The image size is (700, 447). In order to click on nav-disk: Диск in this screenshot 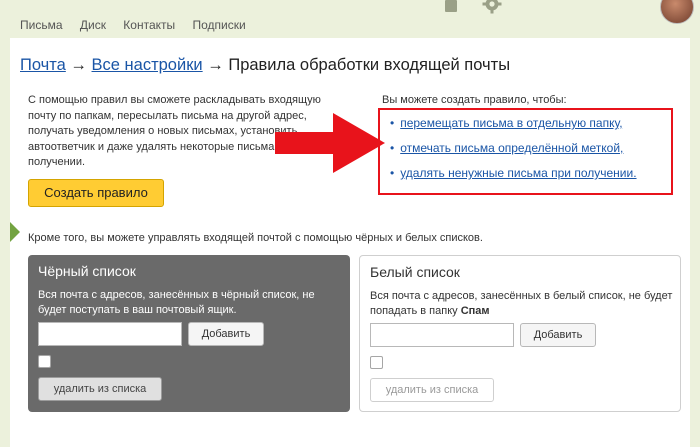, I will do `click(93, 25)`.